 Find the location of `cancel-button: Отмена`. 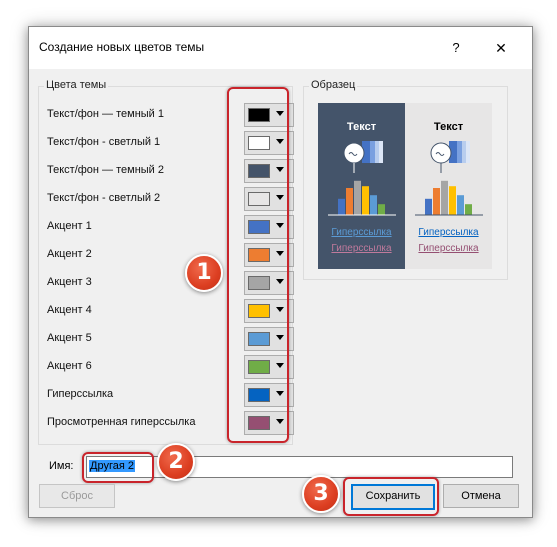

cancel-button: Отмена is located at coordinates (481, 496).